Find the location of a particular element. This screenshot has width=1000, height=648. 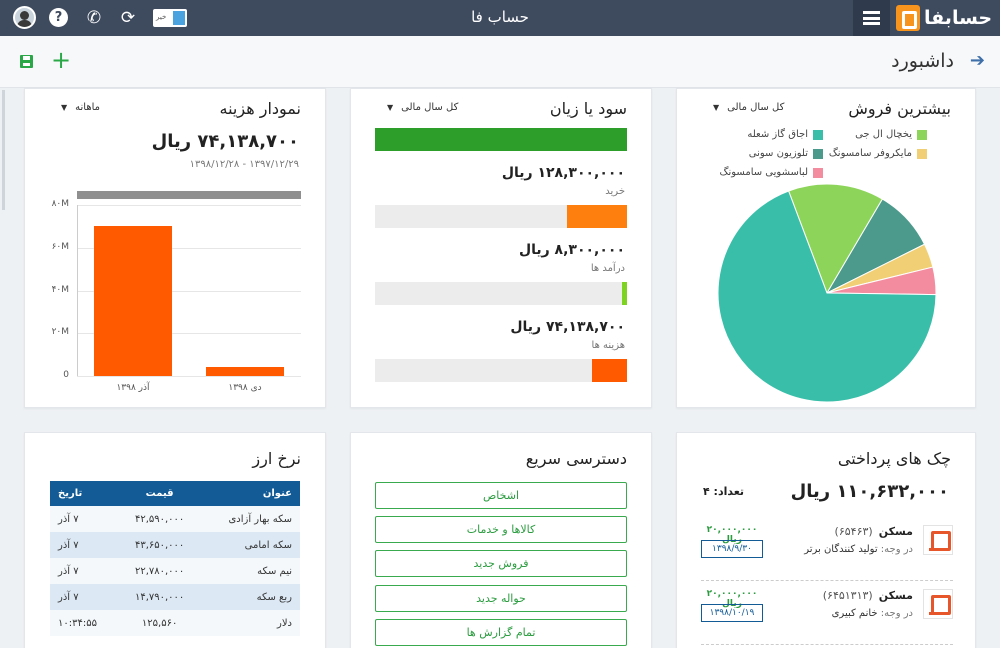

income-amount: ۸,۳۰۰,۰۰۰ ریال is located at coordinates (571, 250).